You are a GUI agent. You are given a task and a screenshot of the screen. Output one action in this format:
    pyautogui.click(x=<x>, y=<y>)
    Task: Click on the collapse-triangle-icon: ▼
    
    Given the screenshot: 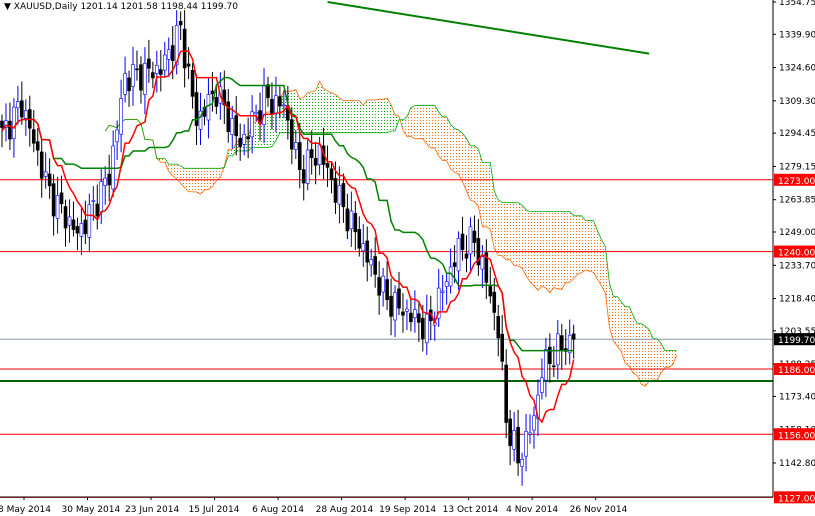 What is the action you would take?
    pyautogui.click(x=7, y=7)
    